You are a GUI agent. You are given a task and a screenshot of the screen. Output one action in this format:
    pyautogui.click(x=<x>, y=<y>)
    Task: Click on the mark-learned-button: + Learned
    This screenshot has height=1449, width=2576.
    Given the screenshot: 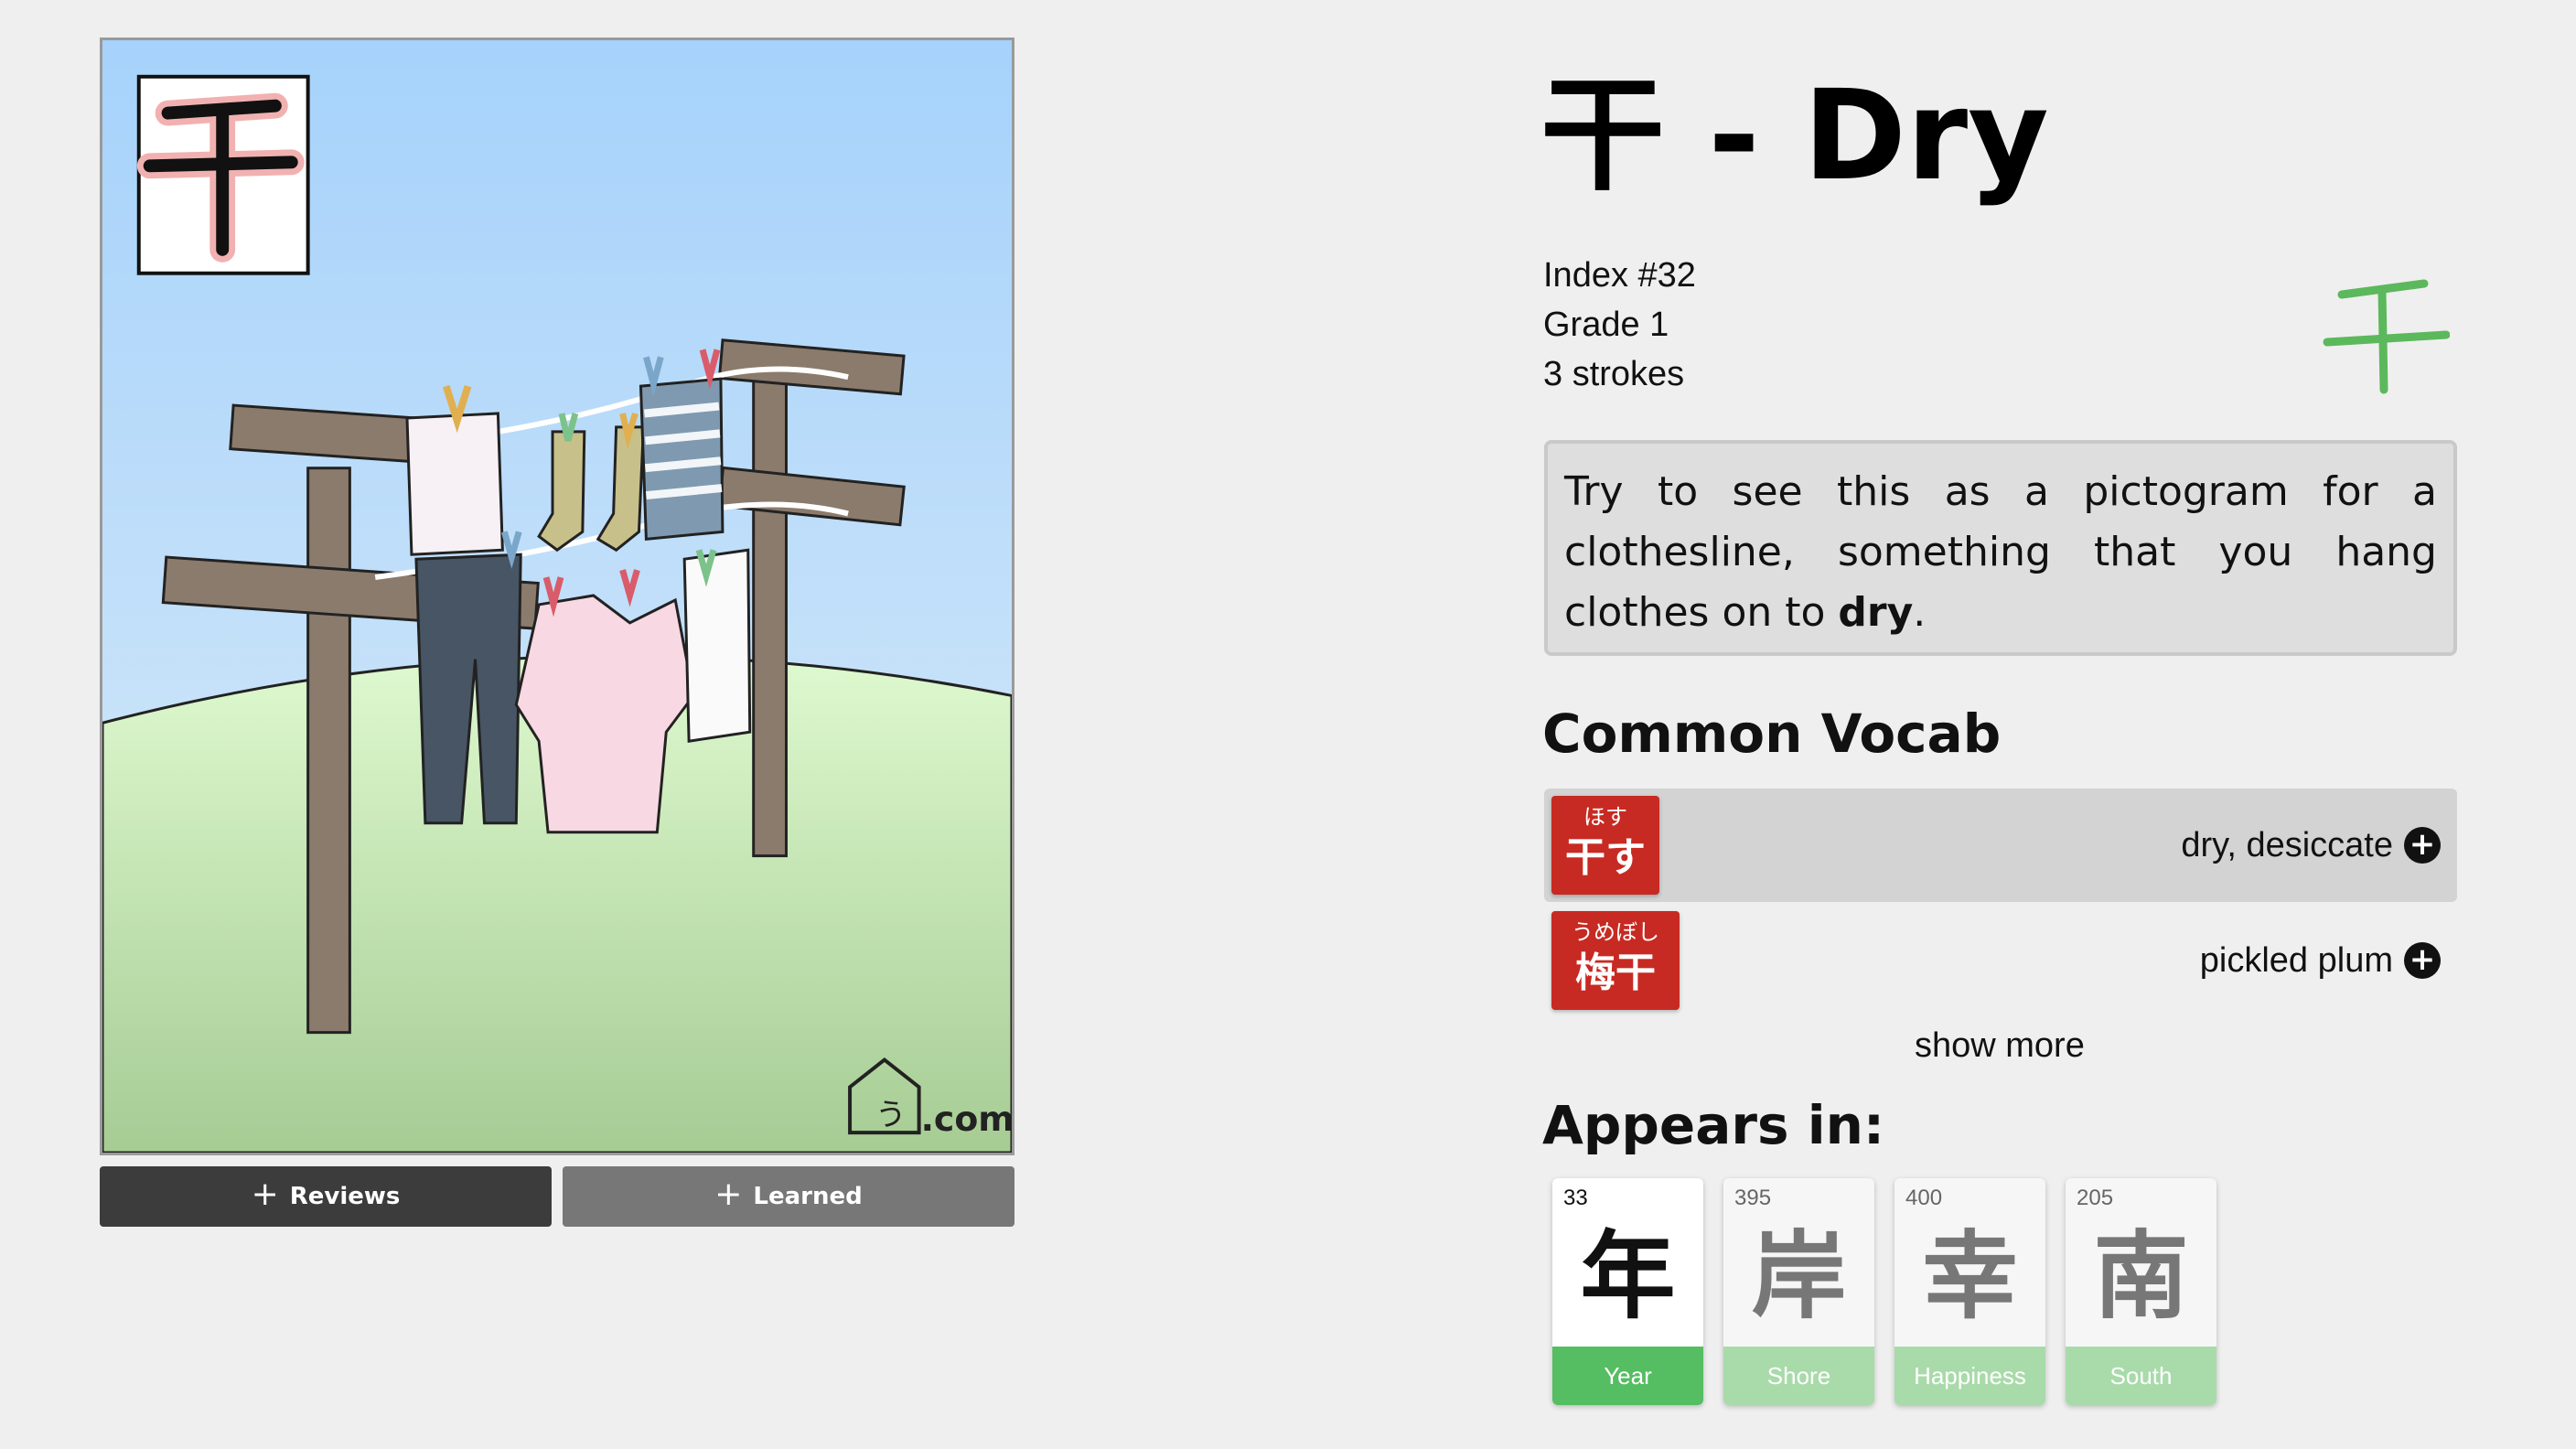 What is the action you would take?
    pyautogui.click(x=788, y=1197)
    